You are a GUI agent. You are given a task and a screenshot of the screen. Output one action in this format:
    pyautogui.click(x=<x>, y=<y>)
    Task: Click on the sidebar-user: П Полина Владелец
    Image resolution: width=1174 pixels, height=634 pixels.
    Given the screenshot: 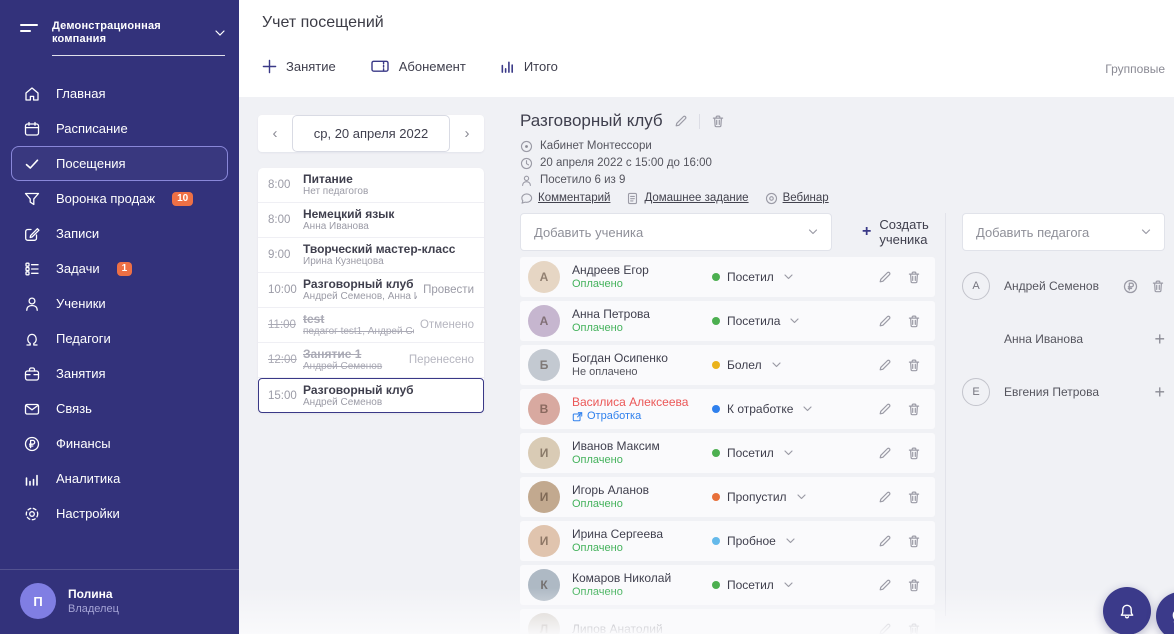 What is the action you would take?
    pyautogui.click(x=119, y=601)
    